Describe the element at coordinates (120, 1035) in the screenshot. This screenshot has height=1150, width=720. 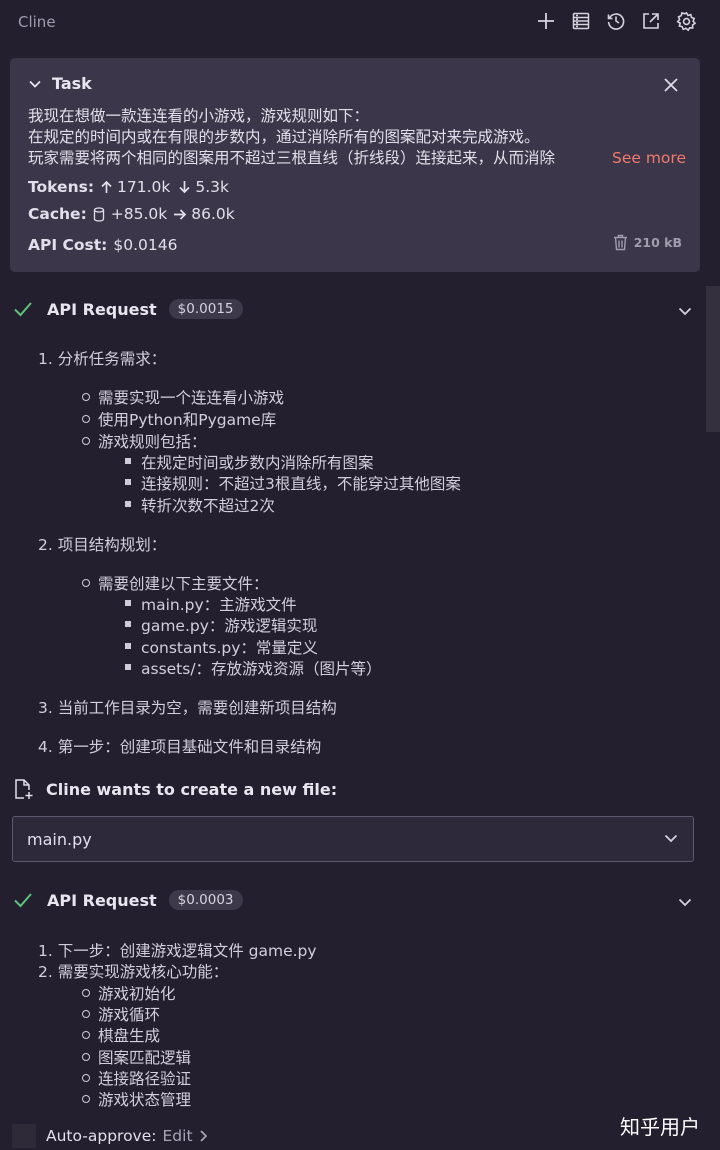
I see `list-item: 棋盘生成` at that location.